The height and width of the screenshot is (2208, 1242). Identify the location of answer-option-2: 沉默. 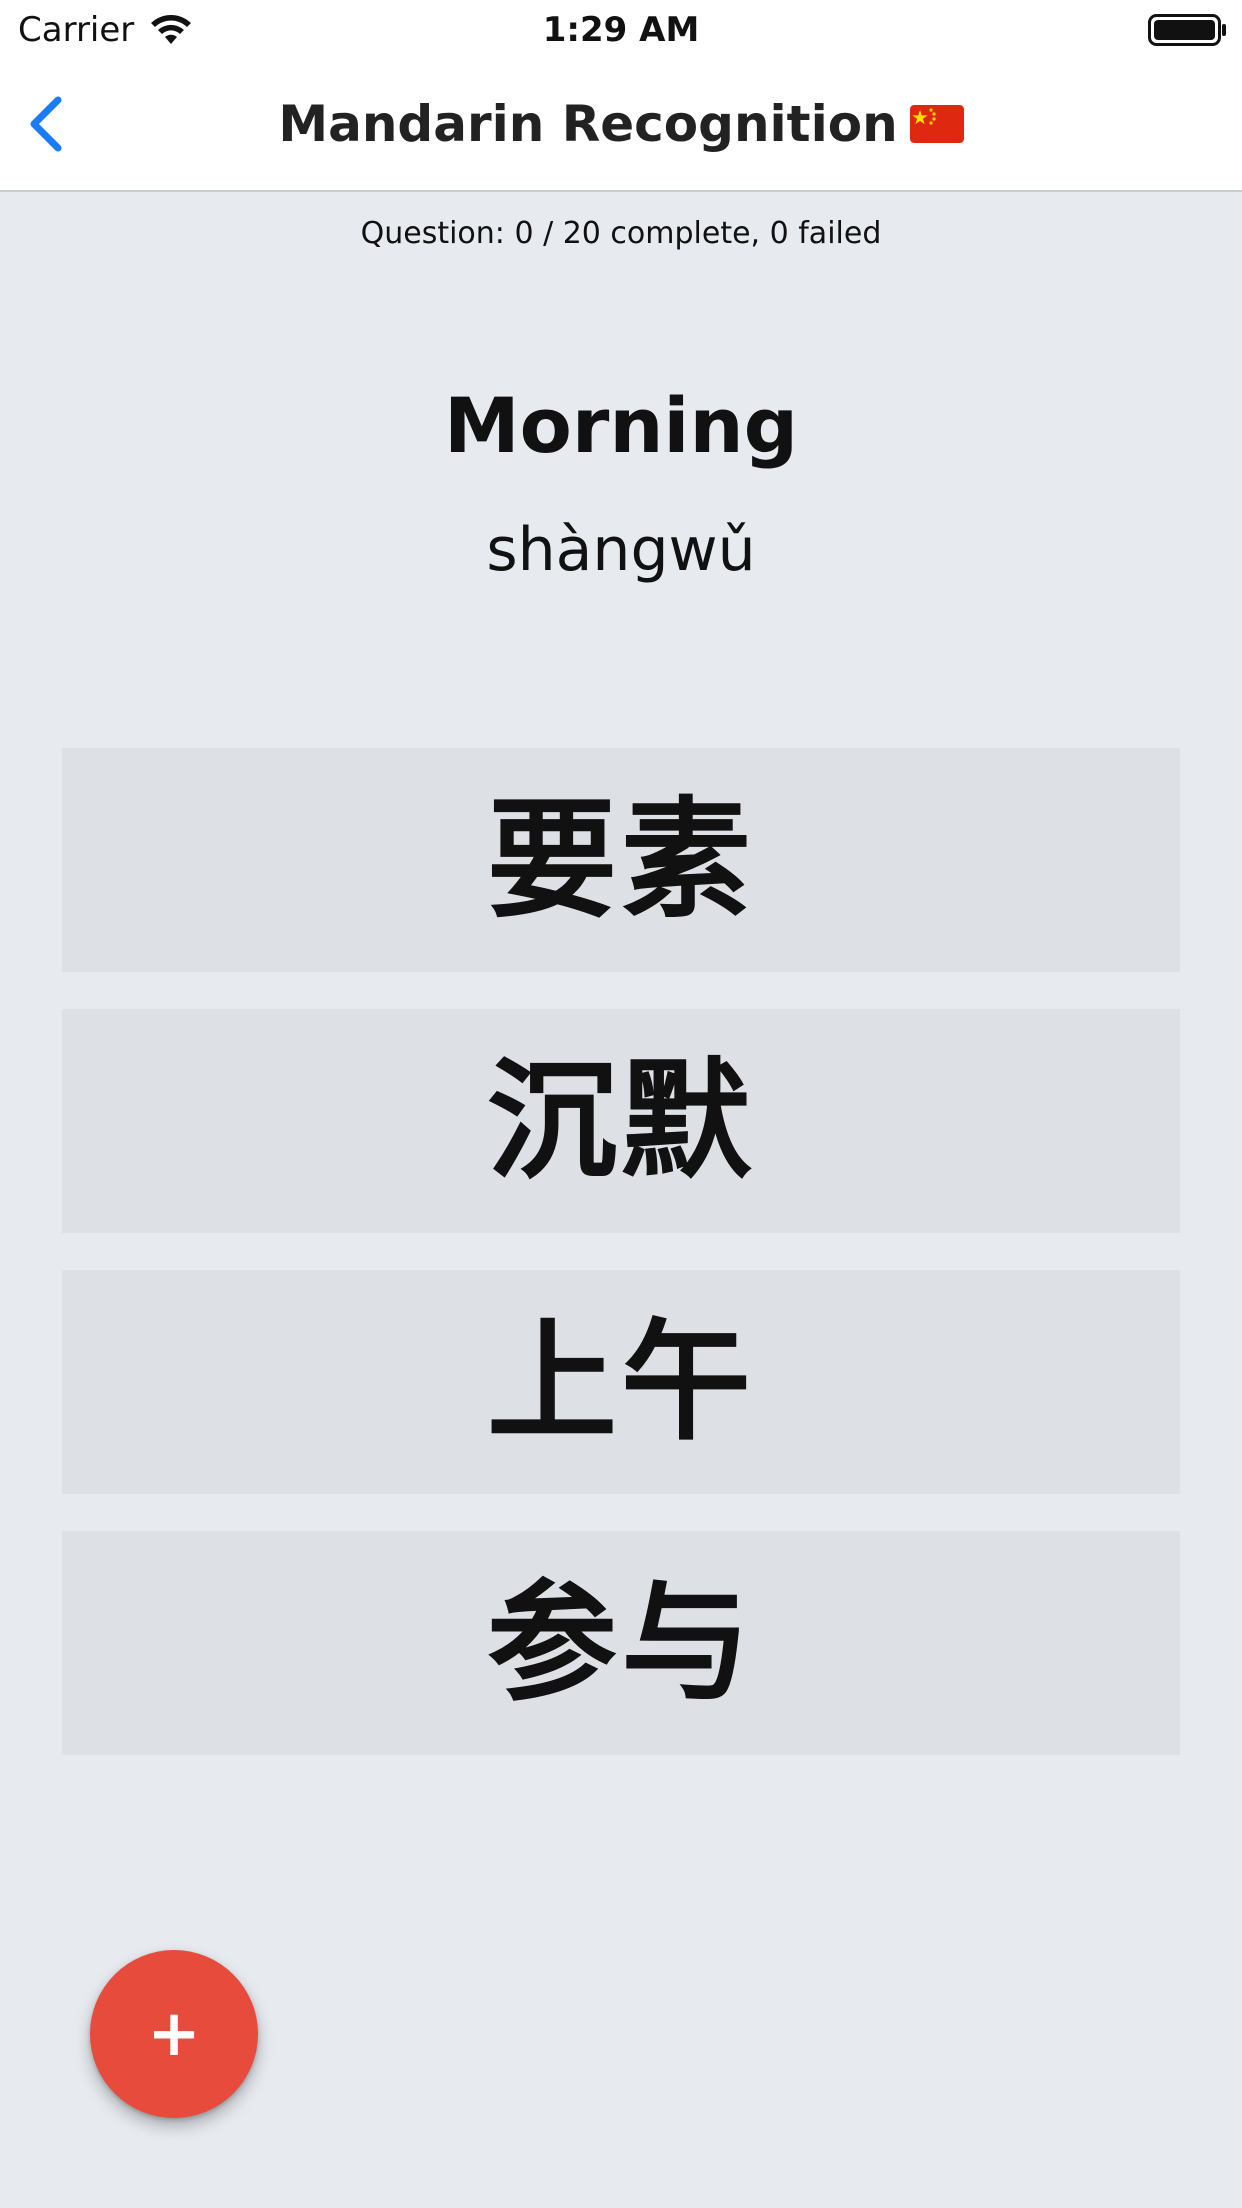
(621, 1121).